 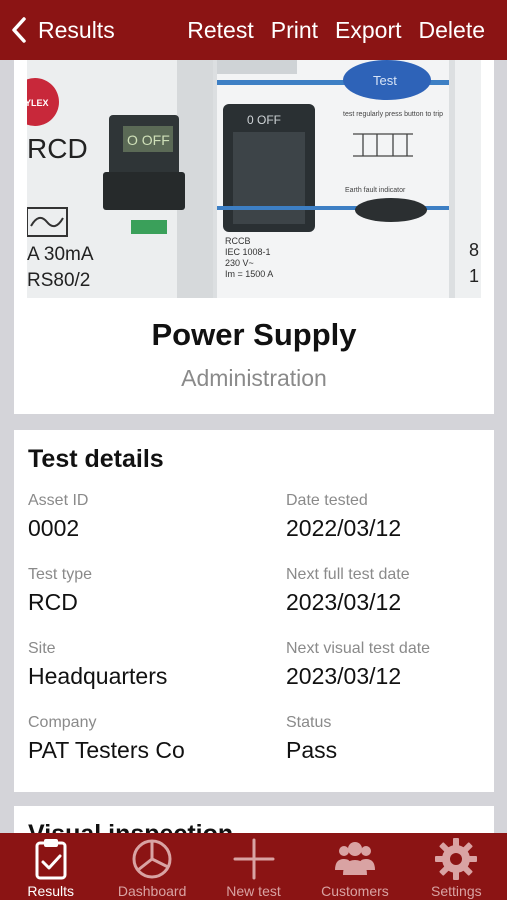 I want to click on back-button: Results, so click(x=62, y=30).